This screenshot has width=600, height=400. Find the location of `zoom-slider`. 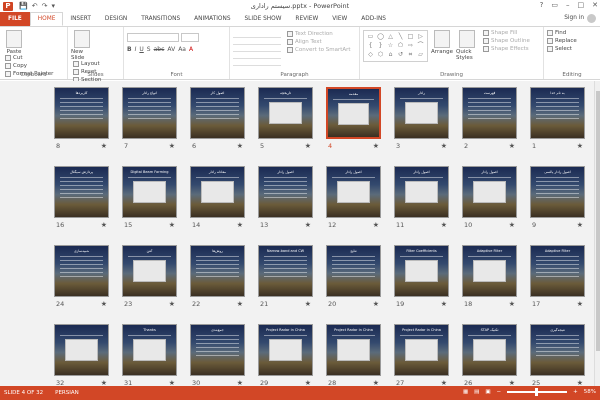

zoom-slider is located at coordinates (537, 392).